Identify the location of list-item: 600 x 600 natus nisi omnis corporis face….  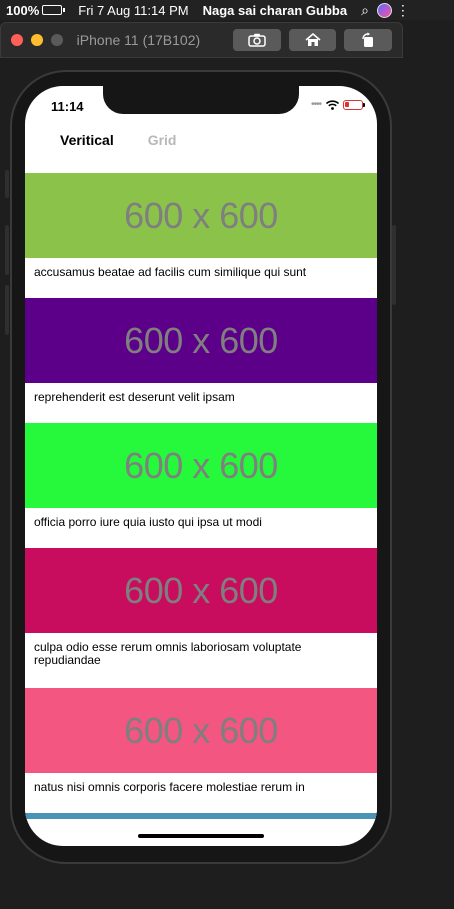
(201, 750).